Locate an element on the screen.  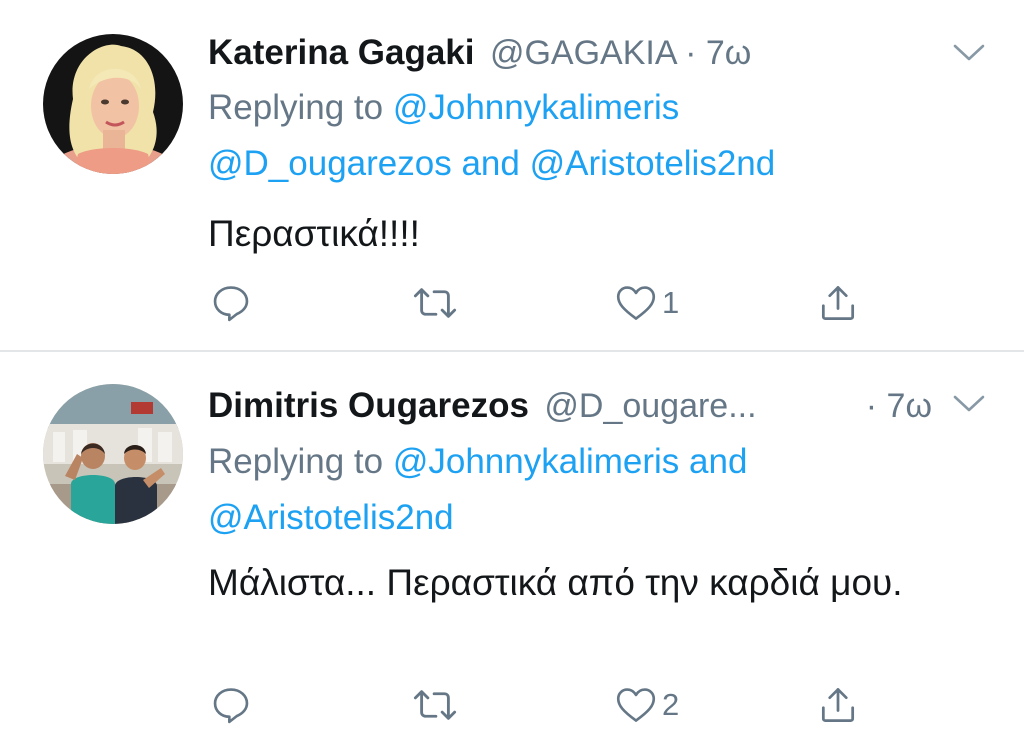
like-button: 2 is located at coordinates (646, 705).